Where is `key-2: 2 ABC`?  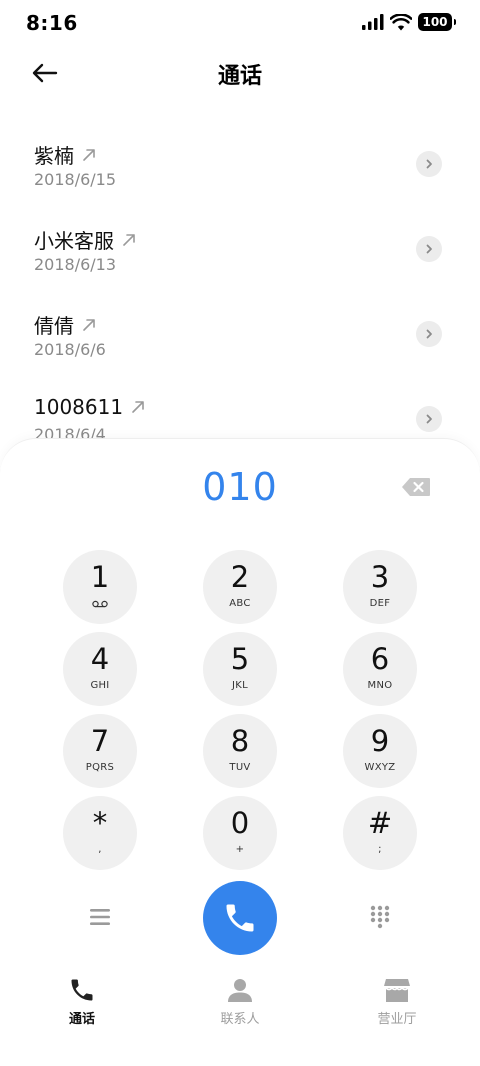
key-2: 2 ABC is located at coordinates (240, 587).